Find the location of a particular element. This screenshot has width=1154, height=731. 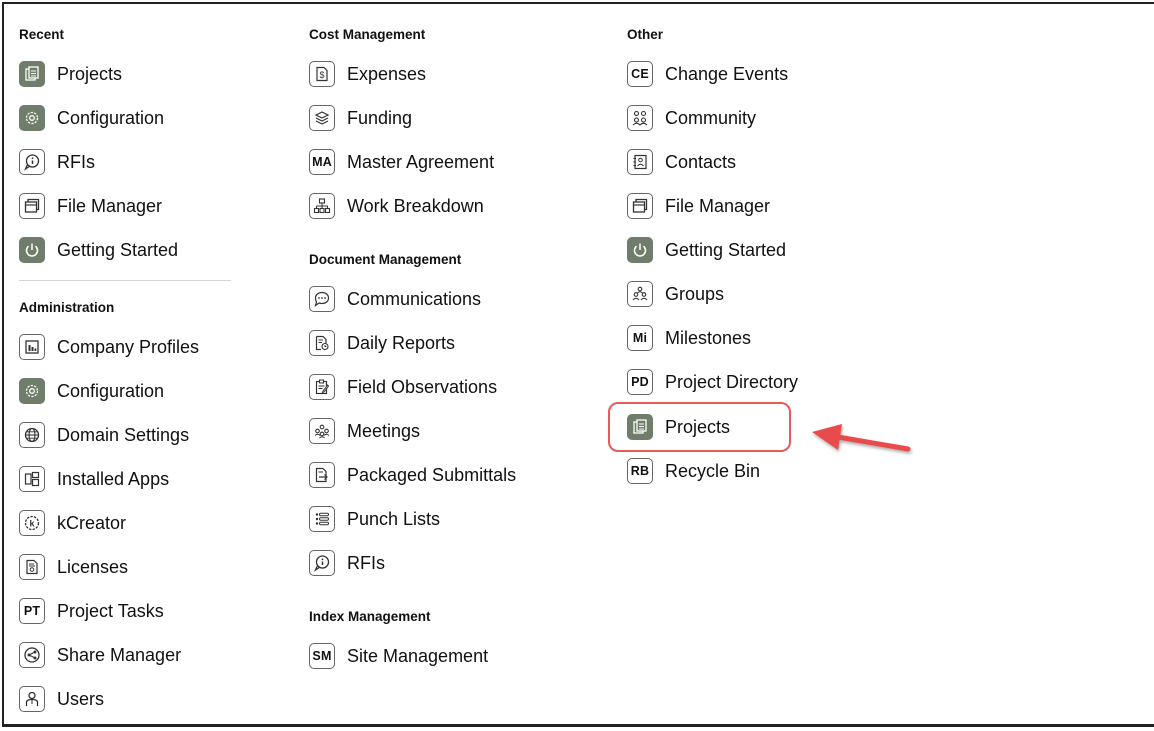

milestones-badge: Mi is located at coordinates (640, 338).